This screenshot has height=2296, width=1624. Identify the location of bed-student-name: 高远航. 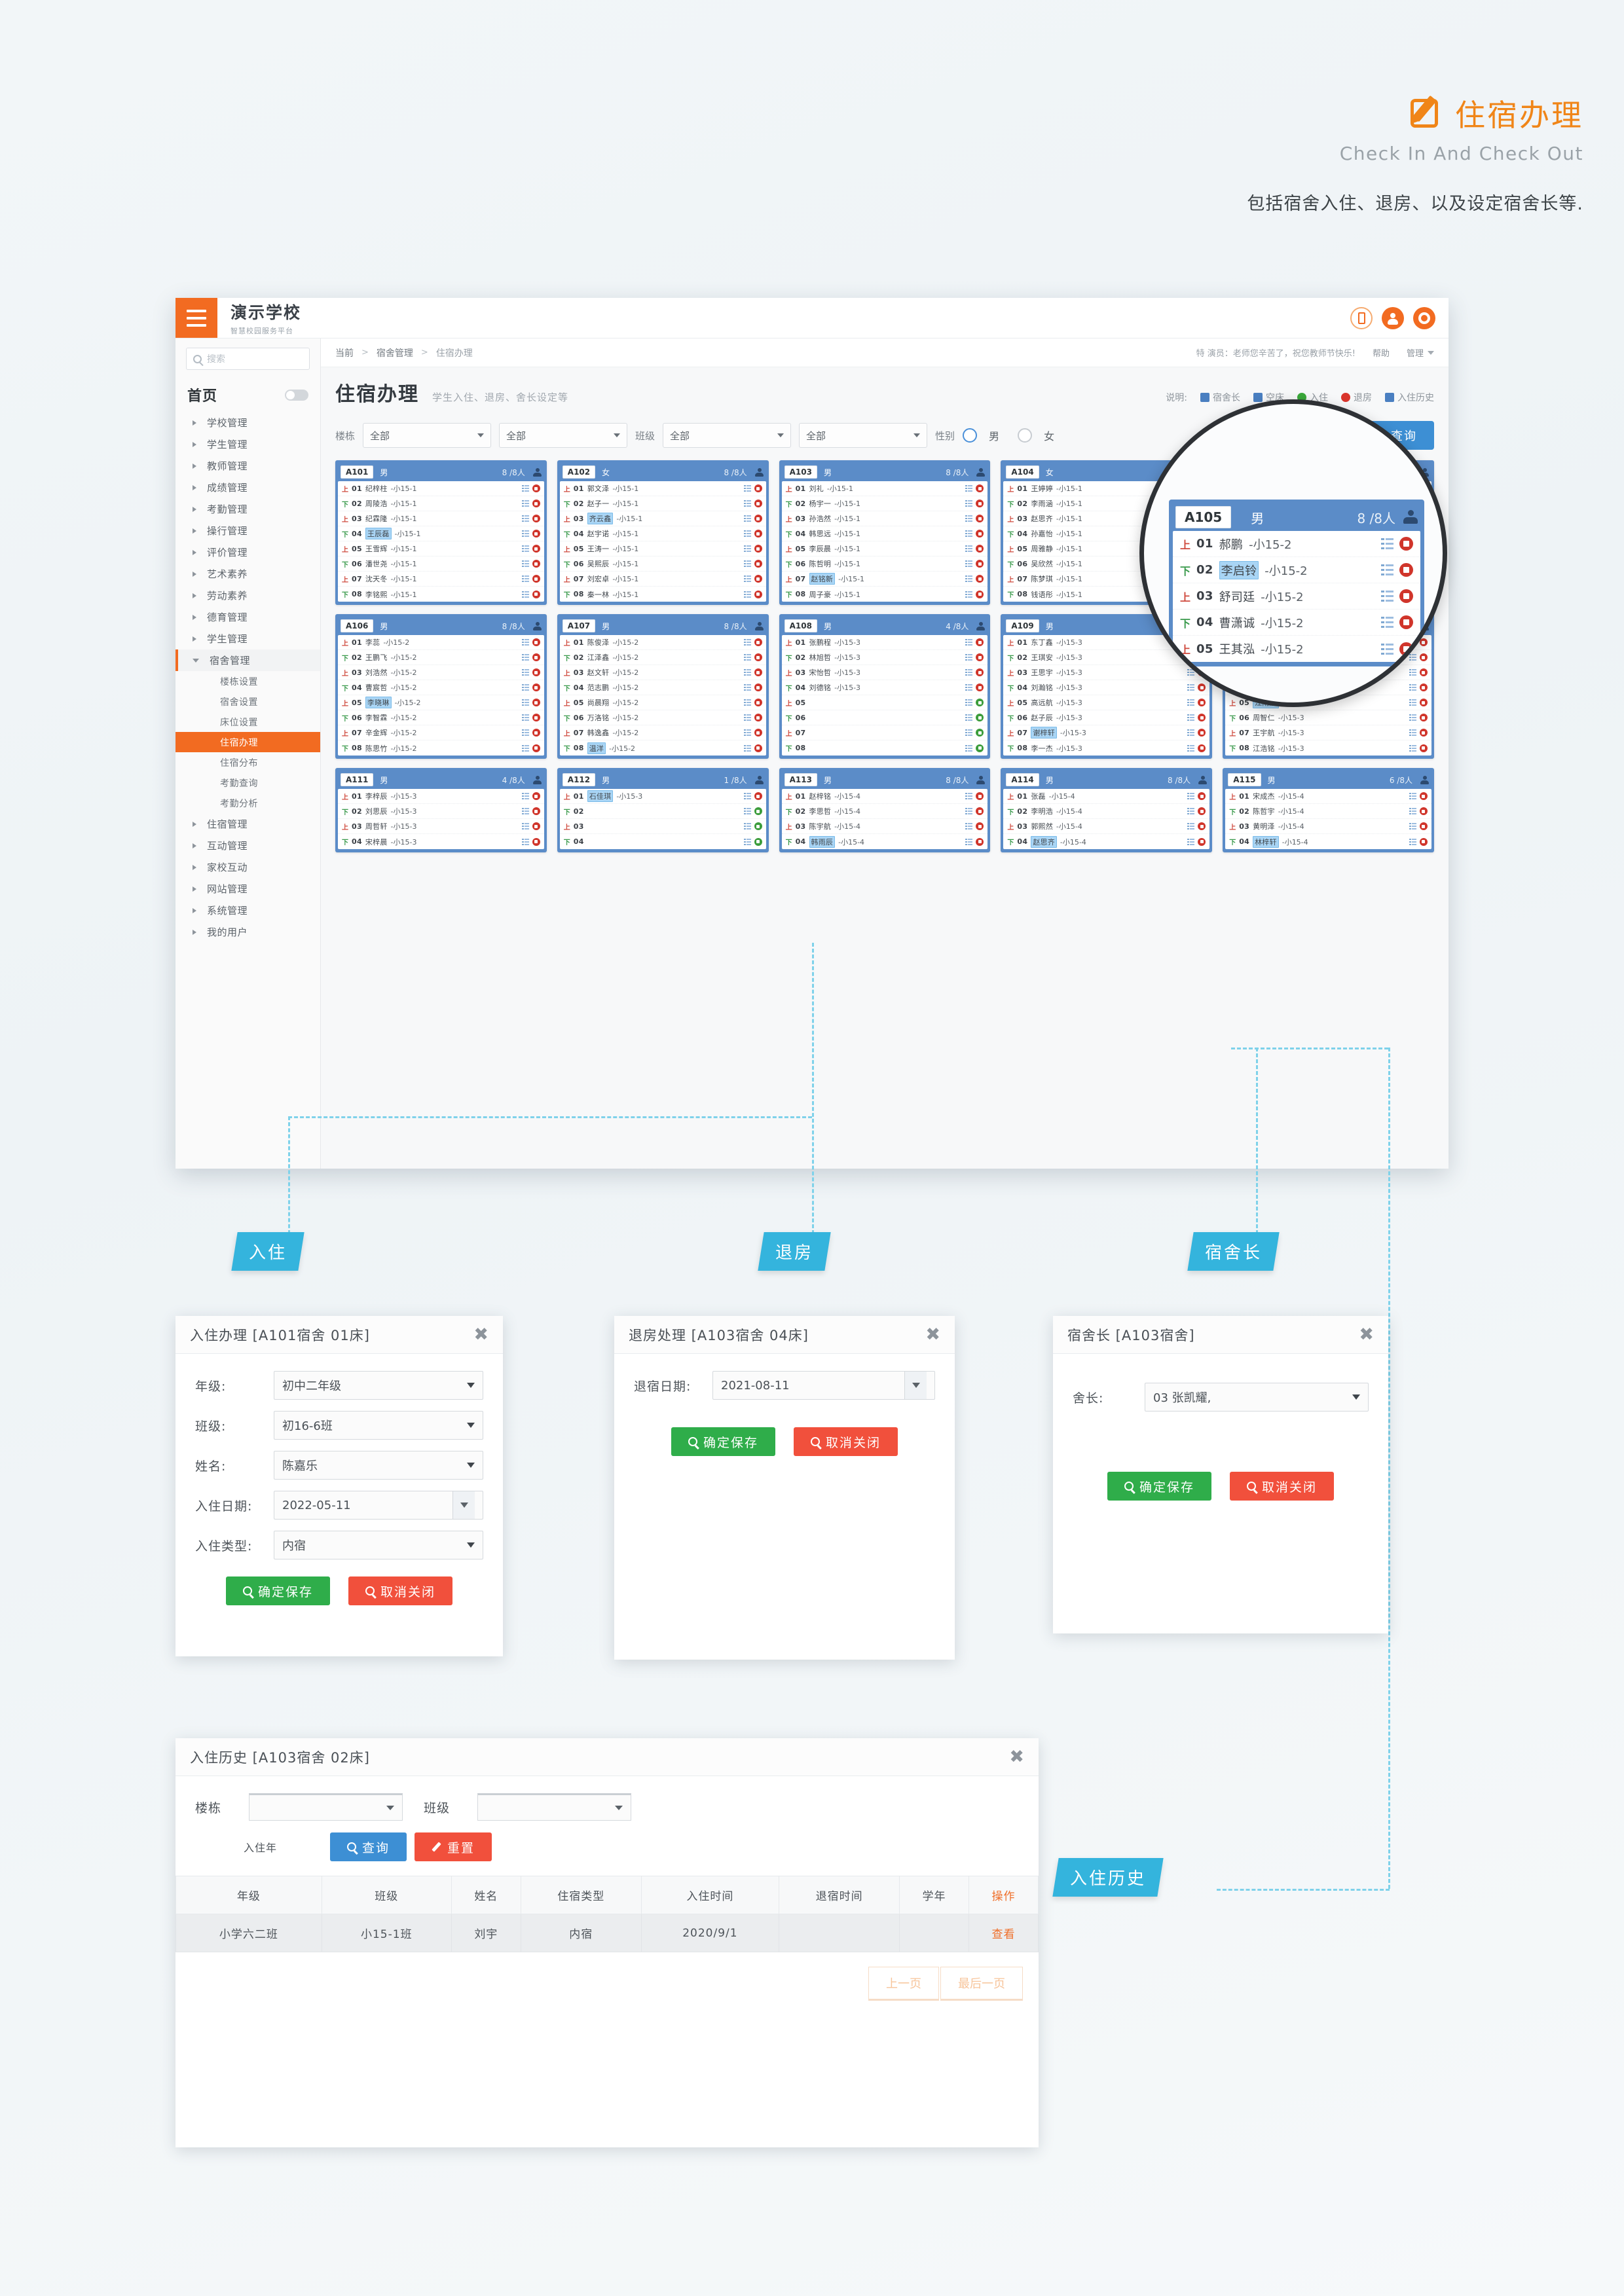
(1042, 702).